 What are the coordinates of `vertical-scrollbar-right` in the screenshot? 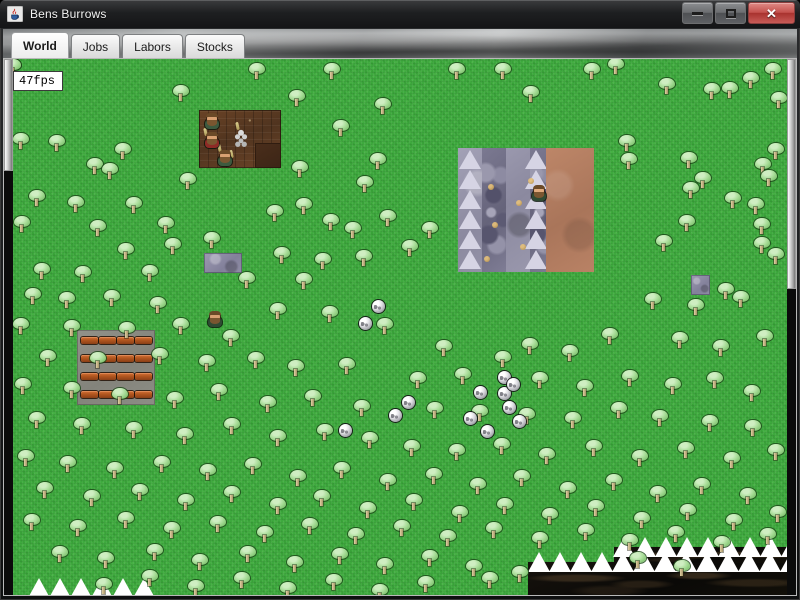 It's located at (791, 327).